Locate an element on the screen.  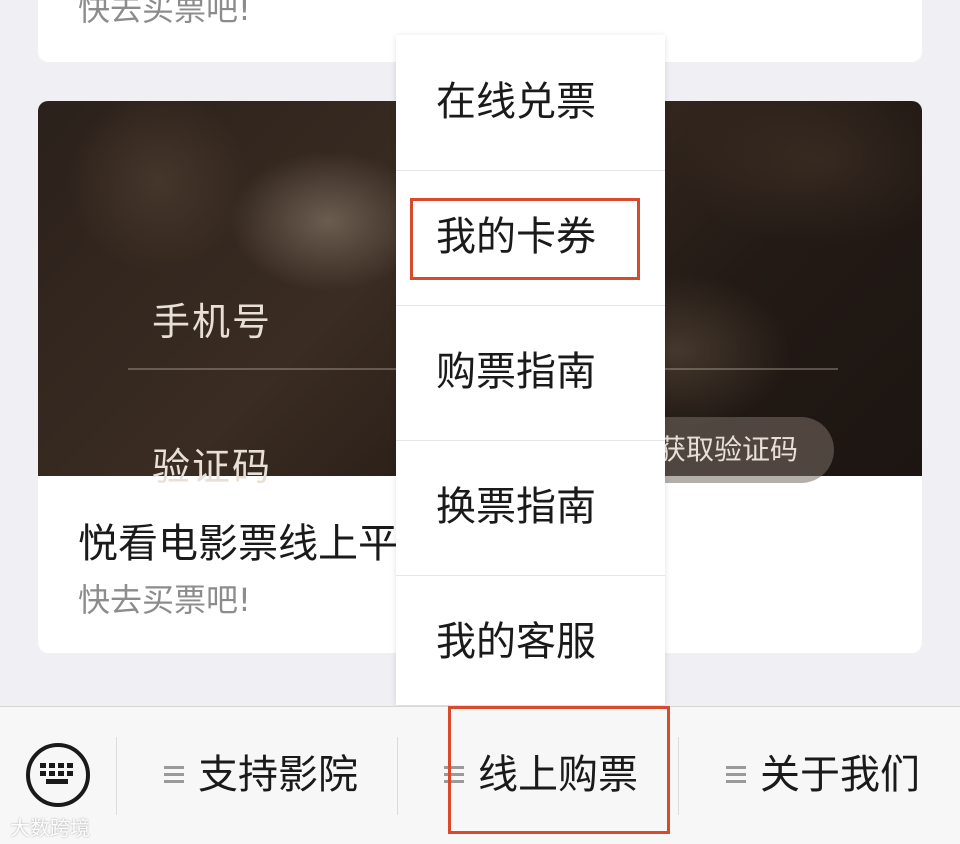
menu-item-online-redeem: 在线兑票 is located at coordinates (530, 102).